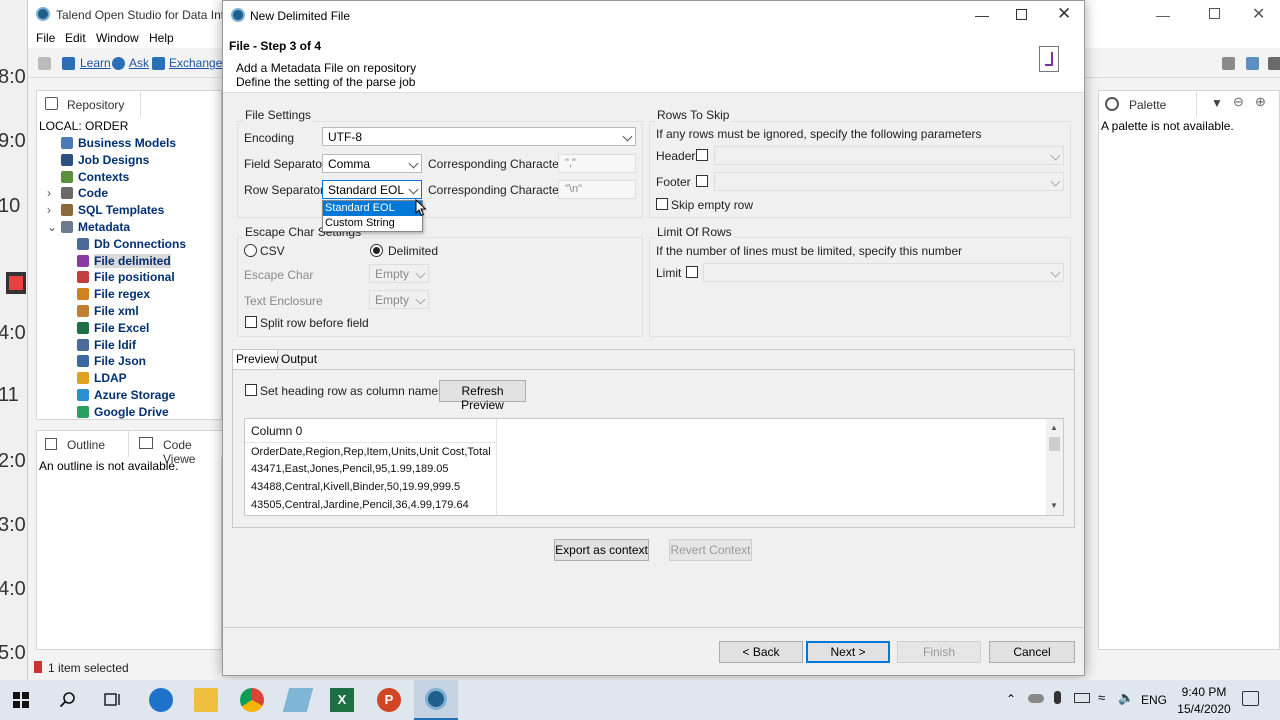  I want to click on tree-item-file-json: File Json, so click(120, 361).